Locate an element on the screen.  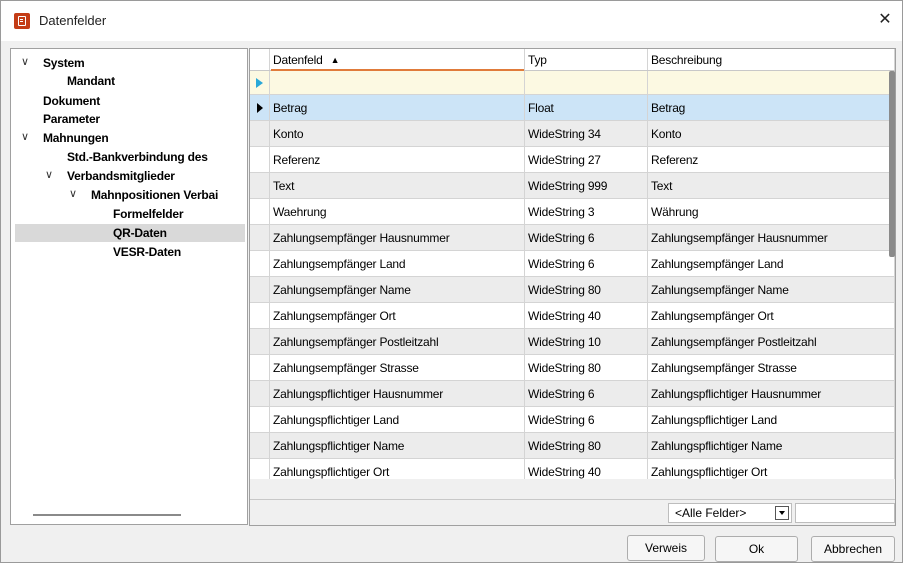
verweis-button: Verweis is located at coordinates (666, 548).